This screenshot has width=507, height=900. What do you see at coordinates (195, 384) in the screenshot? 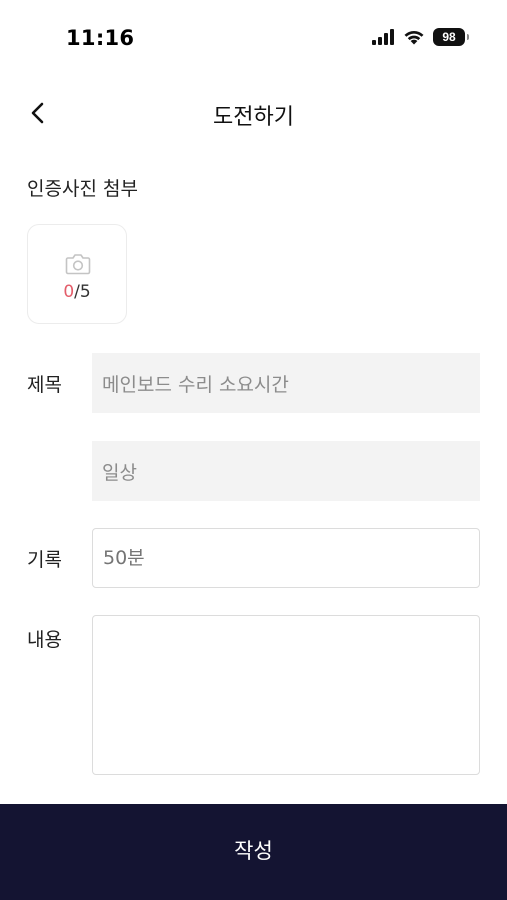
I see `title-value: 메인보드 수리 소요시간` at bounding box center [195, 384].